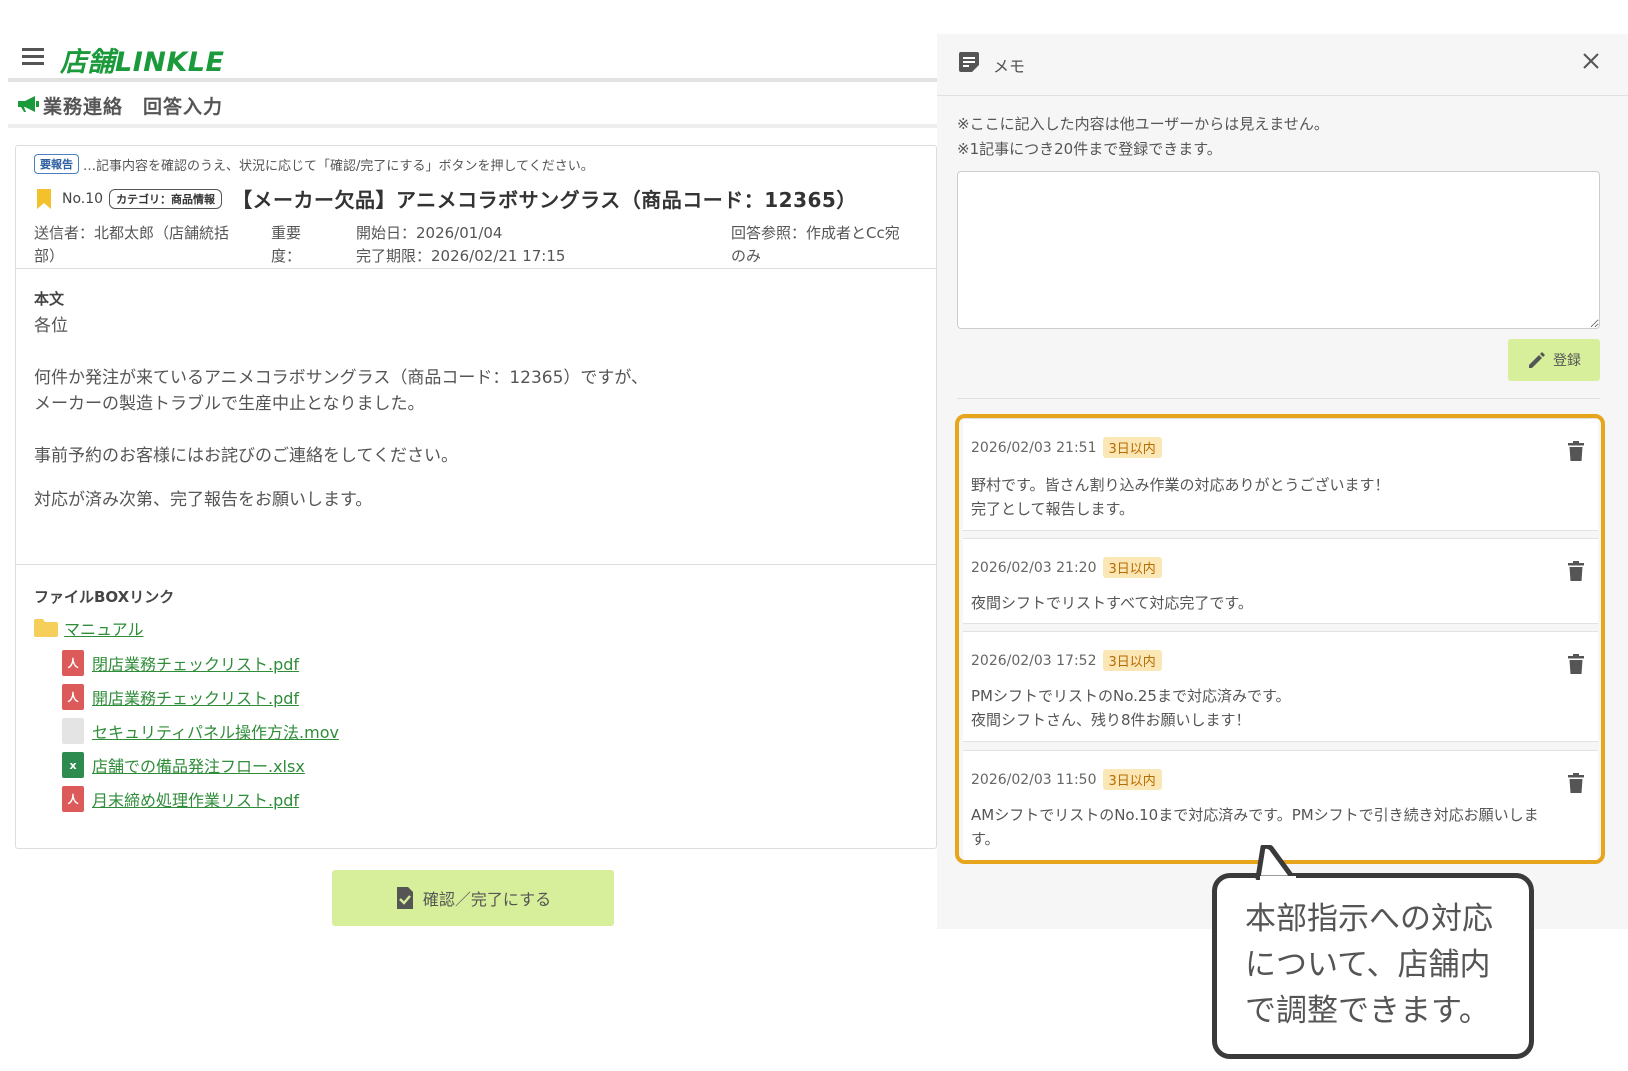  I want to click on memo-time-text: 2026/02/03 11:50, so click(1034, 779).